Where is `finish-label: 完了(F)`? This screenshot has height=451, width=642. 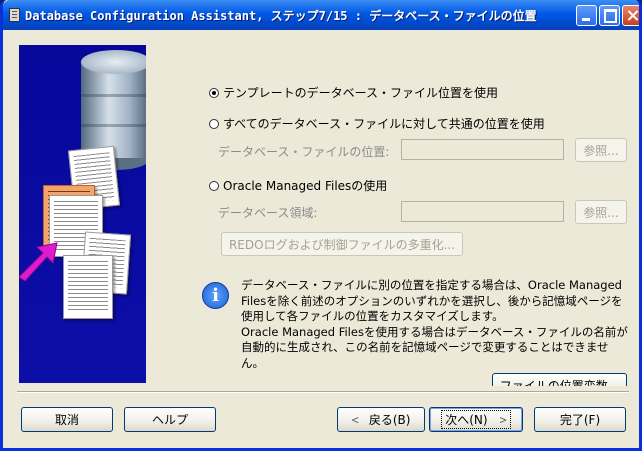
finish-label: 完了(F) is located at coordinates (580, 420).